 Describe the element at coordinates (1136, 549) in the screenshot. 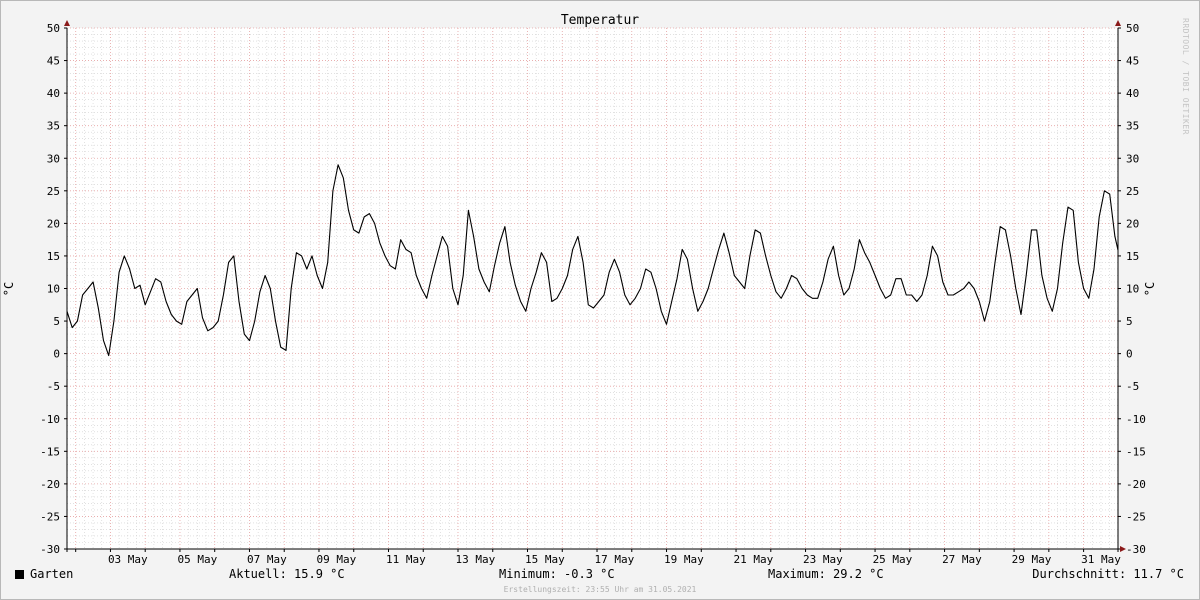

I see `y-tick-label-right: -30` at that location.